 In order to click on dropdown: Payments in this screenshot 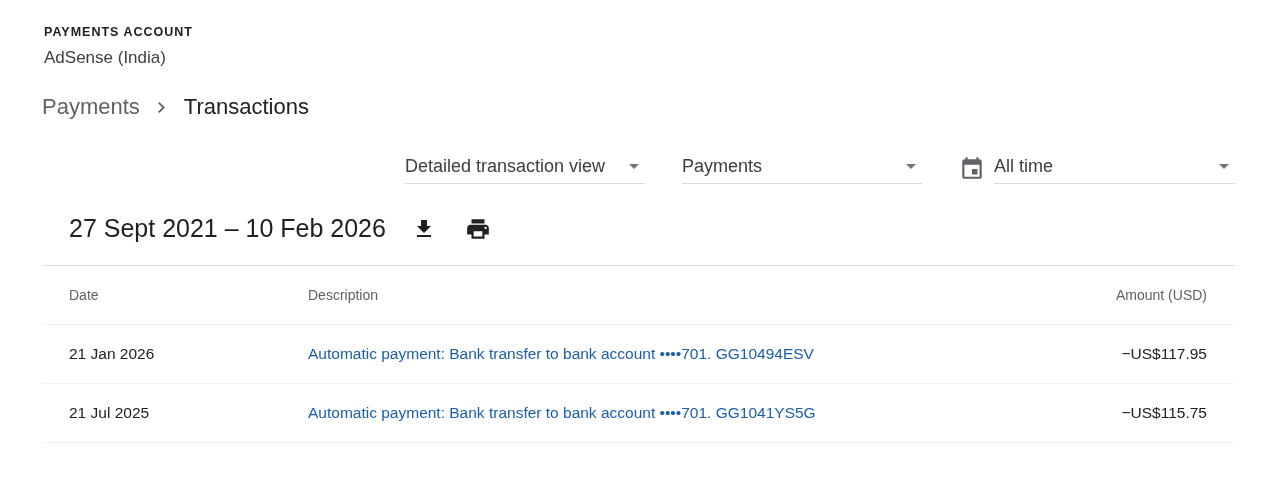, I will do `click(802, 168)`.